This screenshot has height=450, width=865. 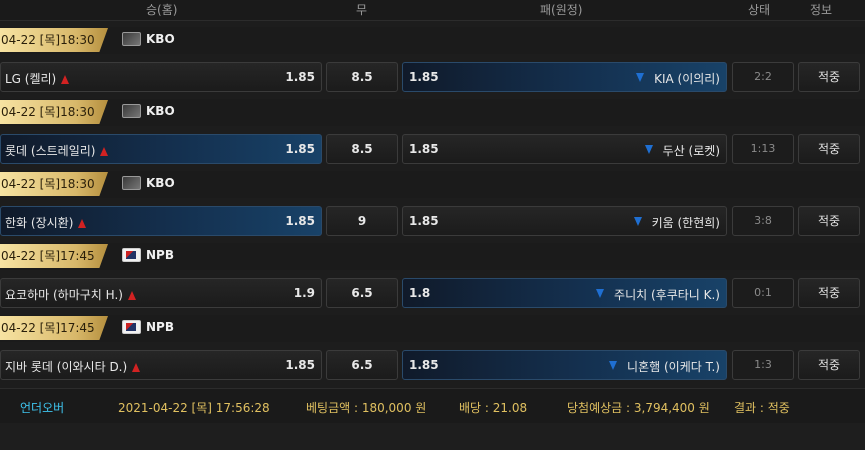 What do you see at coordinates (31, 79) in the screenshot?
I see `home-team-name: LG (켈리)` at bounding box center [31, 79].